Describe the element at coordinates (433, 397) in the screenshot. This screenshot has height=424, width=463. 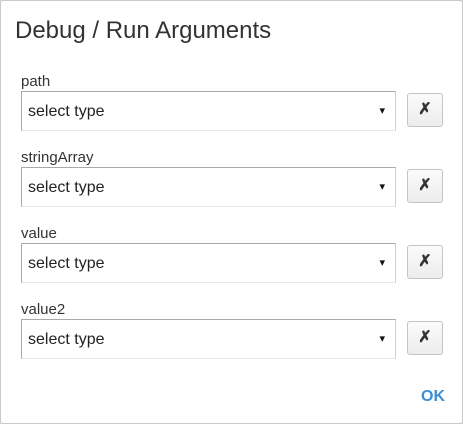
I see `ok-button: OK` at that location.